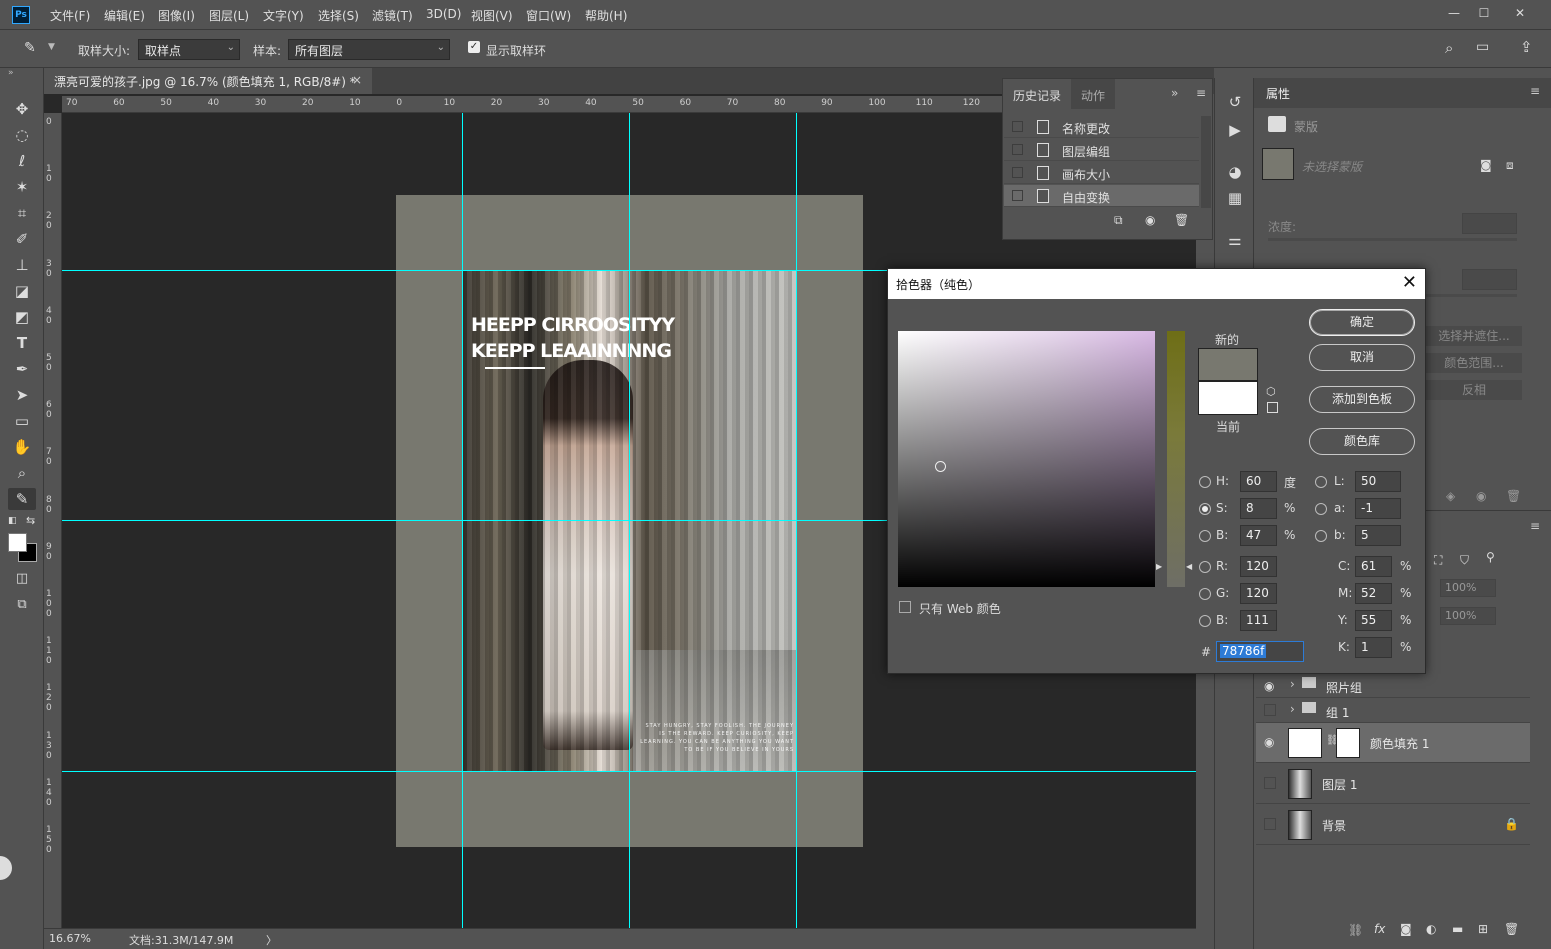  What do you see at coordinates (1490, 557) in the screenshot?
I see `lock-all-icon: ⚲` at bounding box center [1490, 557].